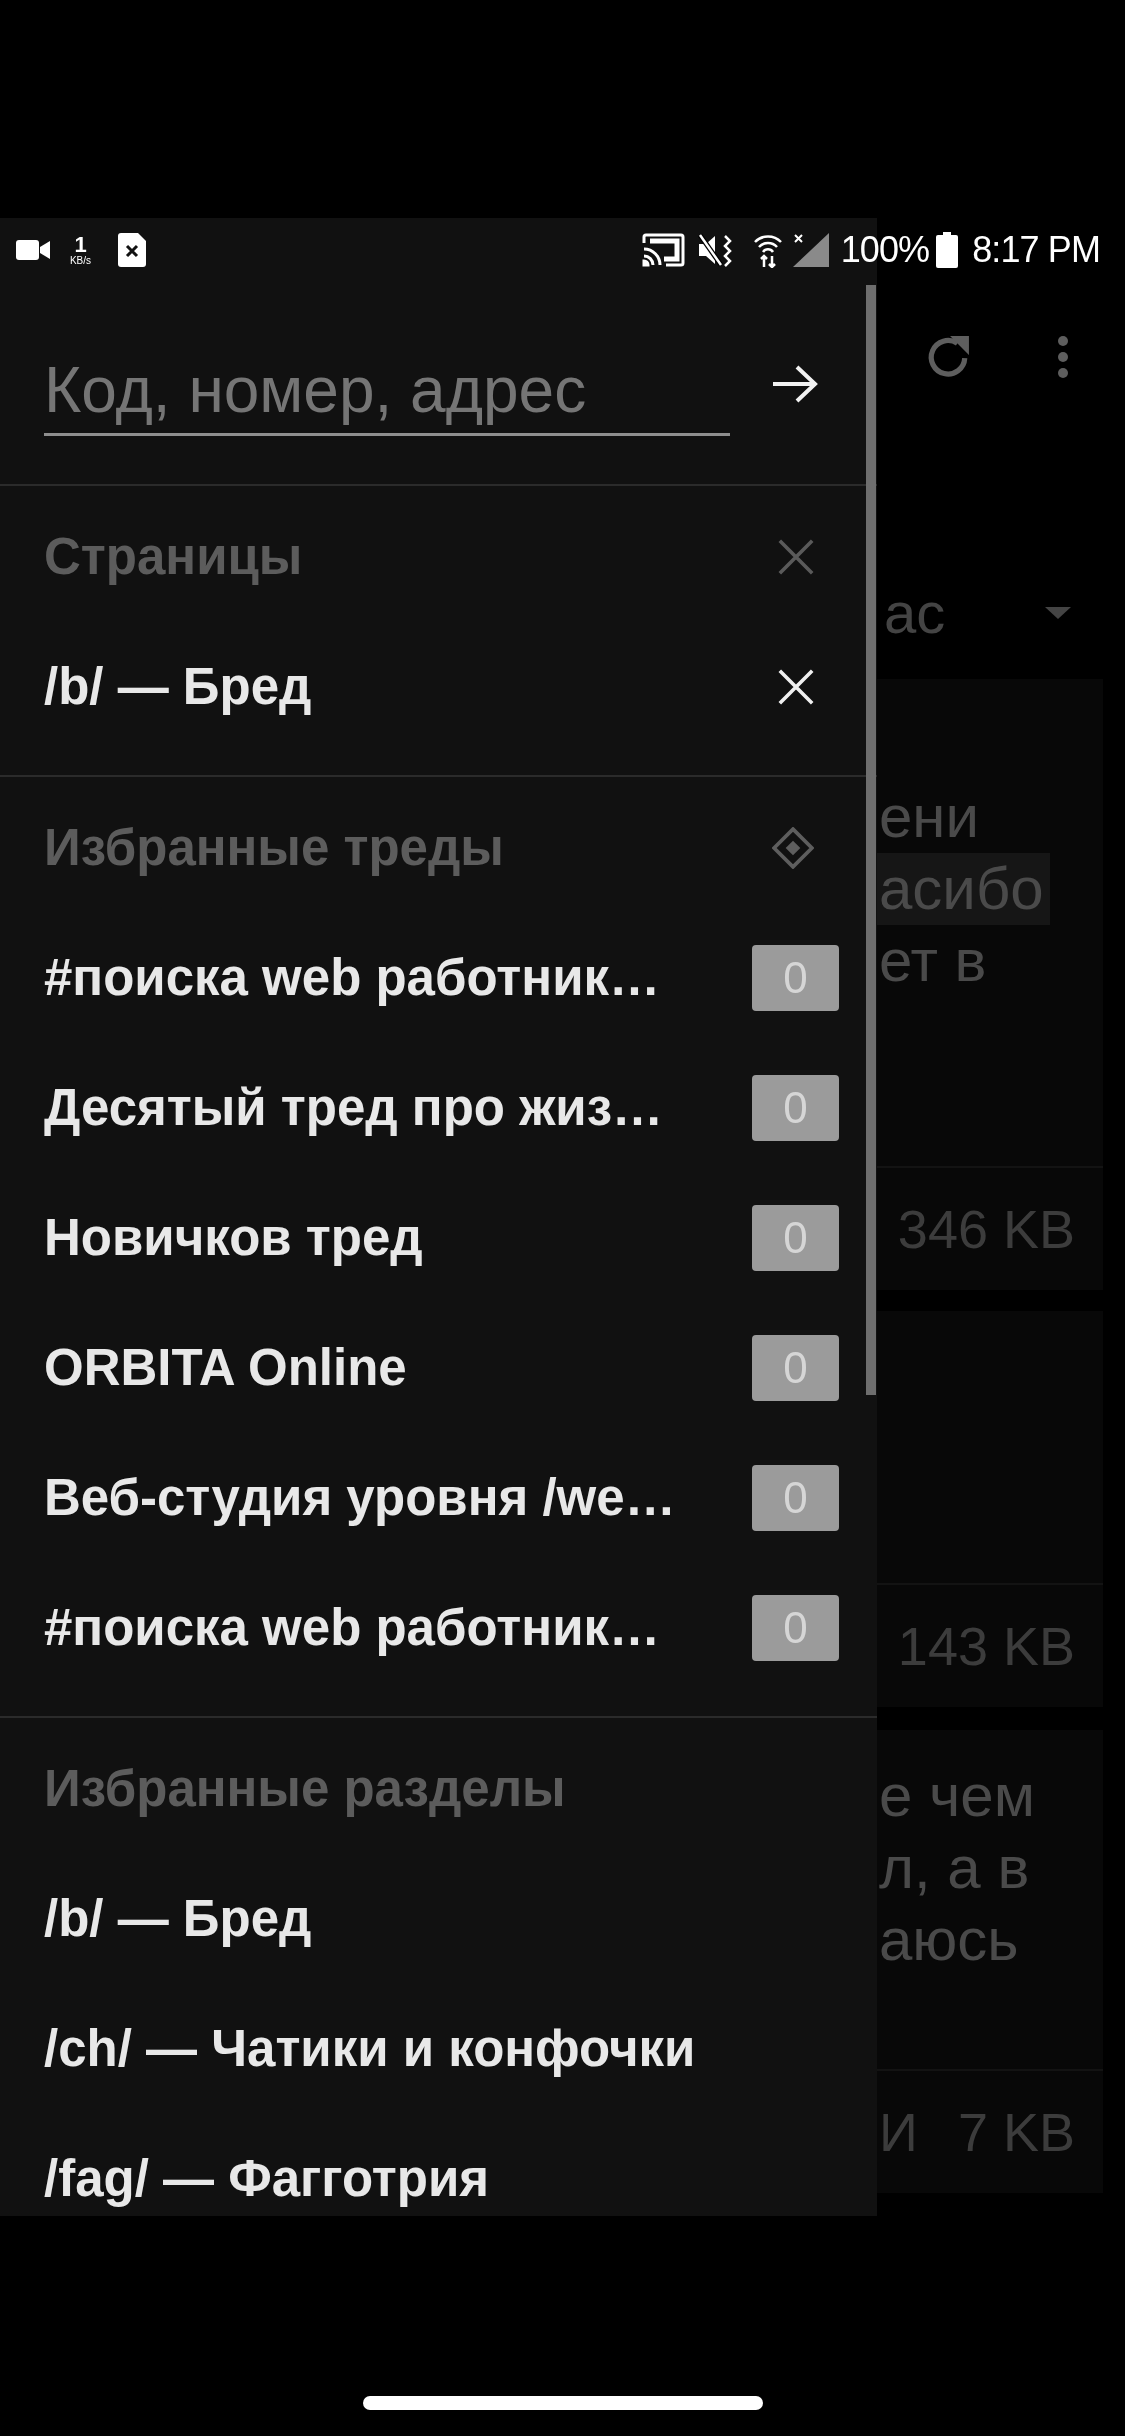 The height and width of the screenshot is (2436, 1125). What do you see at coordinates (915, 613) in the screenshot?
I see `sort-label: ас` at bounding box center [915, 613].